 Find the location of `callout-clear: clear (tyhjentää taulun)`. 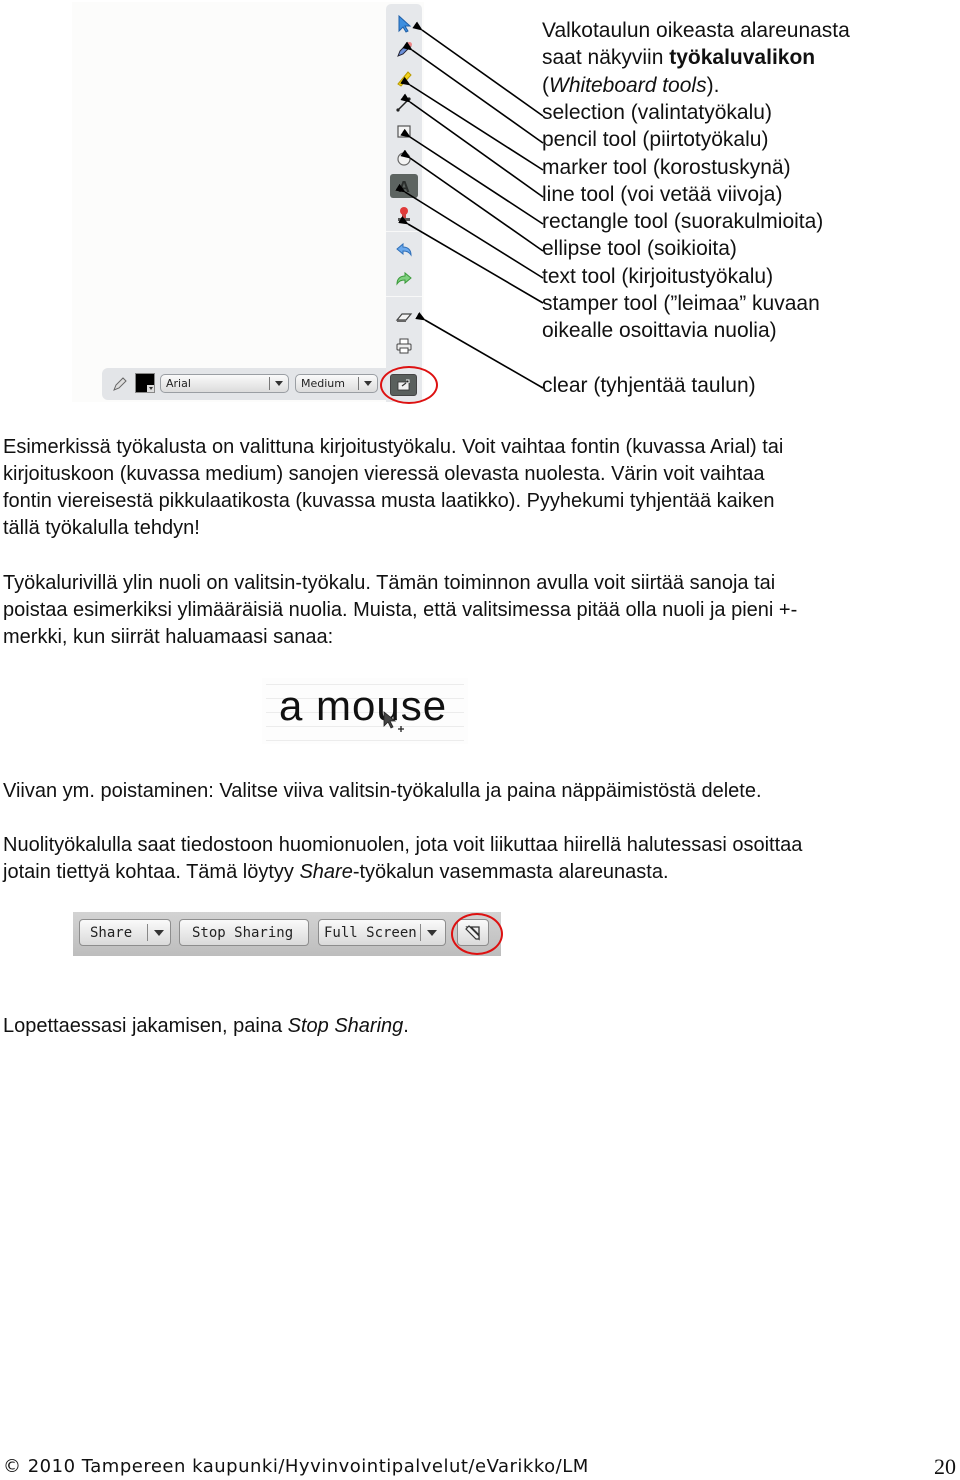

callout-clear: clear (tyhjentää taulun) is located at coordinates (649, 385).